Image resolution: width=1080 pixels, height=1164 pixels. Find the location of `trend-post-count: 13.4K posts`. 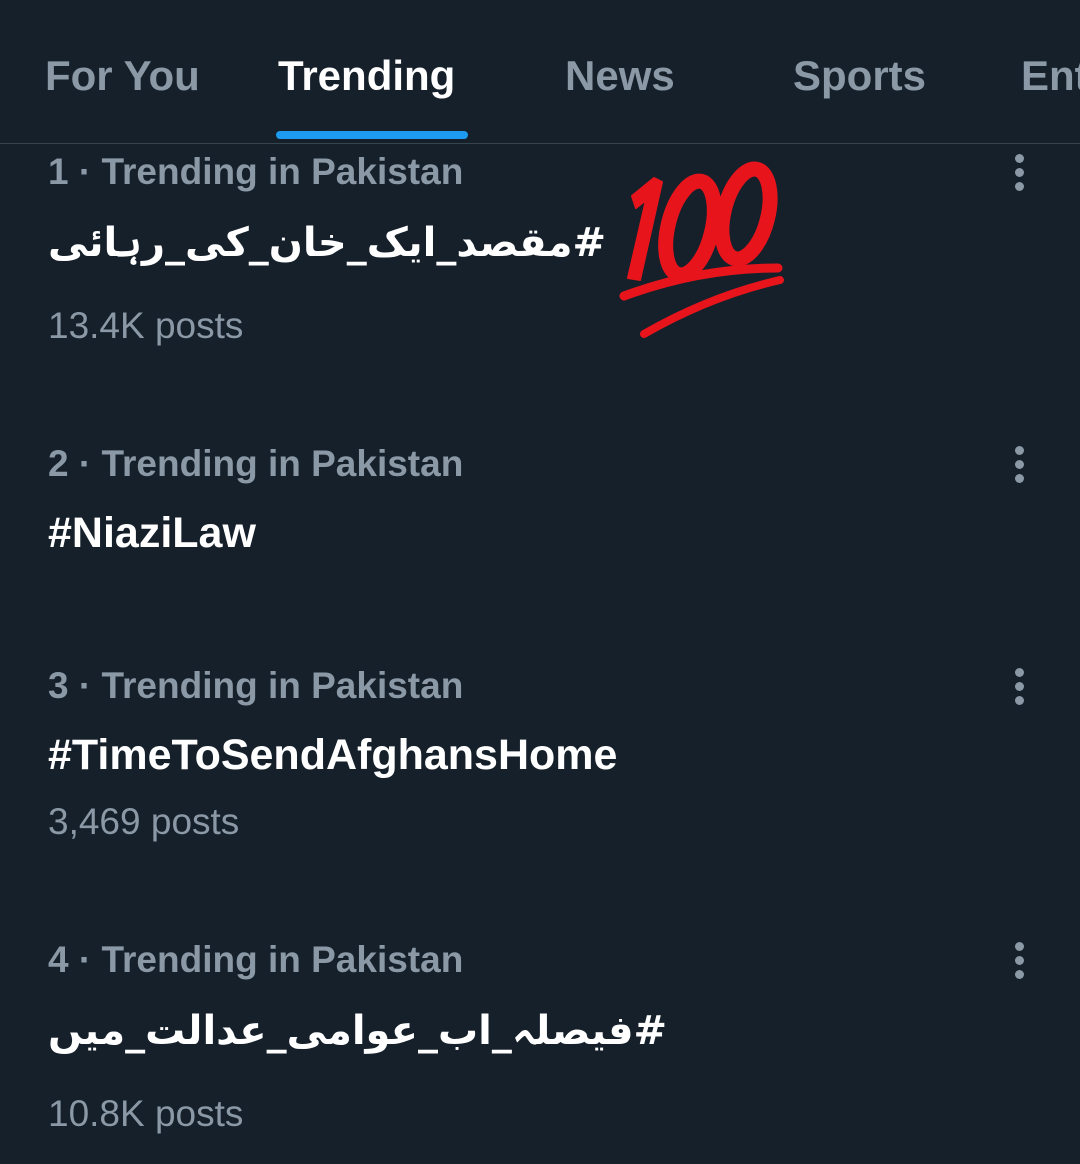

trend-post-count: 13.4K posts is located at coordinates (146, 325).